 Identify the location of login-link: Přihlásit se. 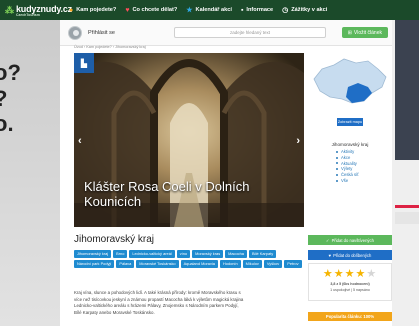
(118, 33).